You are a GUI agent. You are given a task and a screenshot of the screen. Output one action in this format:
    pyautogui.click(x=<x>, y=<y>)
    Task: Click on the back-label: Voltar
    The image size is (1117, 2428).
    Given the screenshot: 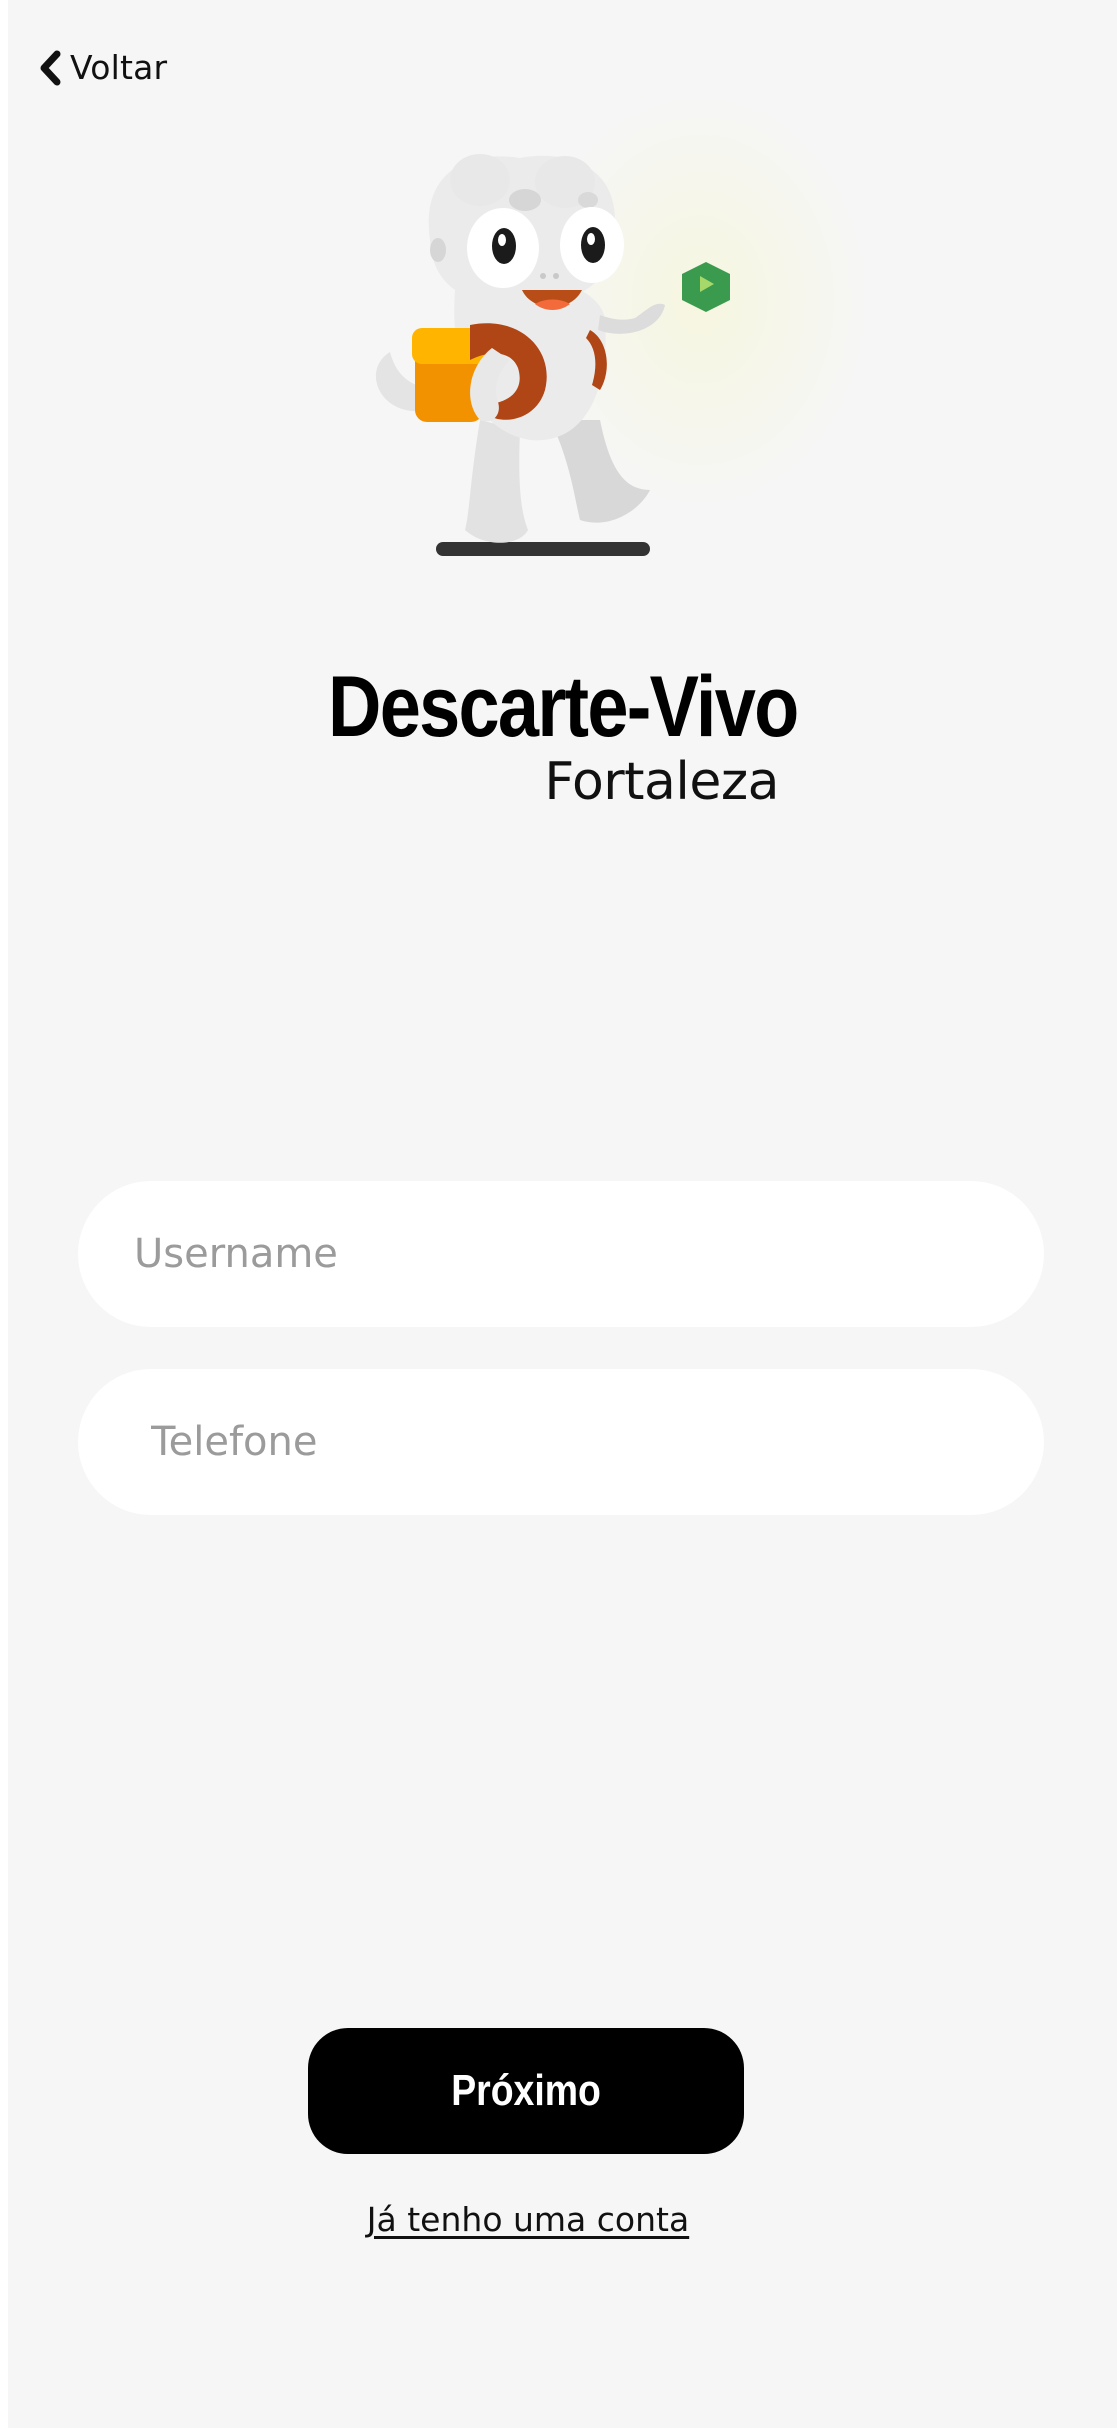 What is the action you would take?
    pyautogui.click(x=119, y=67)
    